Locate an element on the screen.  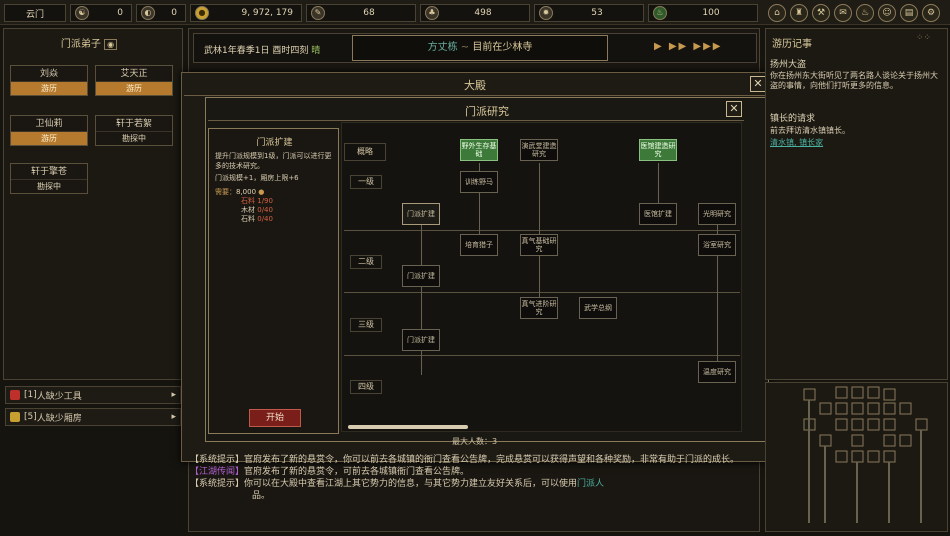
quest-link: 清水镇, 镇长家 is located at coordinates (856, 142).